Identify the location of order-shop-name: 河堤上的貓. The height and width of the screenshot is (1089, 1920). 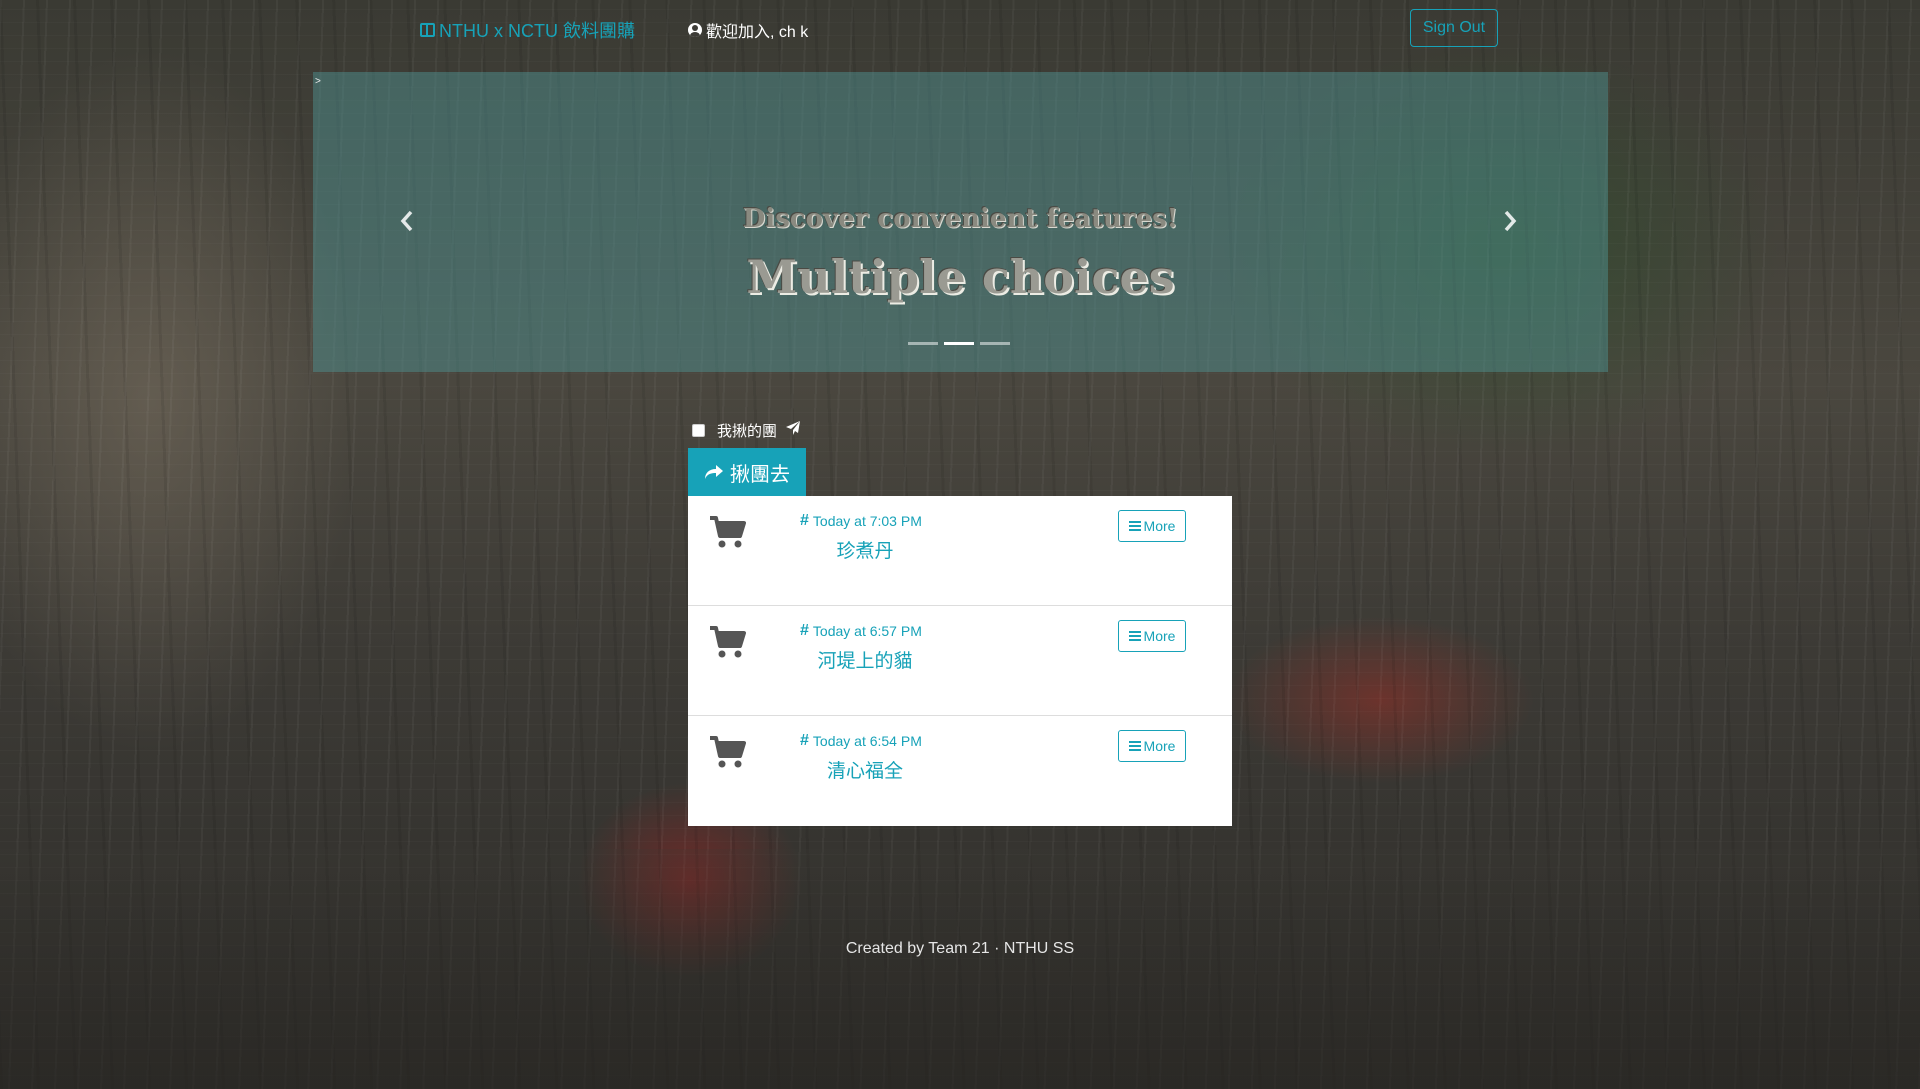
(865, 659).